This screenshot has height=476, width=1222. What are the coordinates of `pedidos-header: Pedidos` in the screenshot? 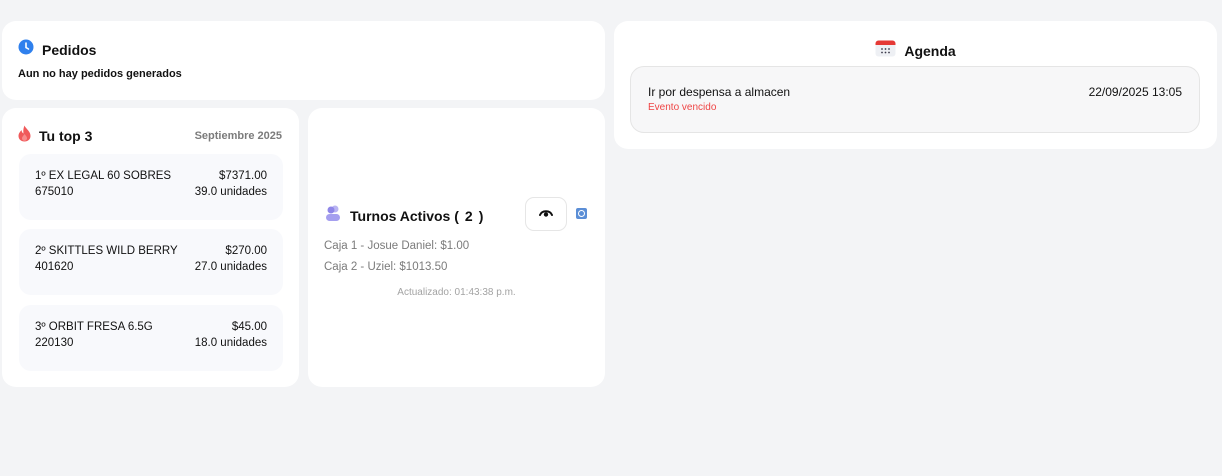 It's located at (57, 49).